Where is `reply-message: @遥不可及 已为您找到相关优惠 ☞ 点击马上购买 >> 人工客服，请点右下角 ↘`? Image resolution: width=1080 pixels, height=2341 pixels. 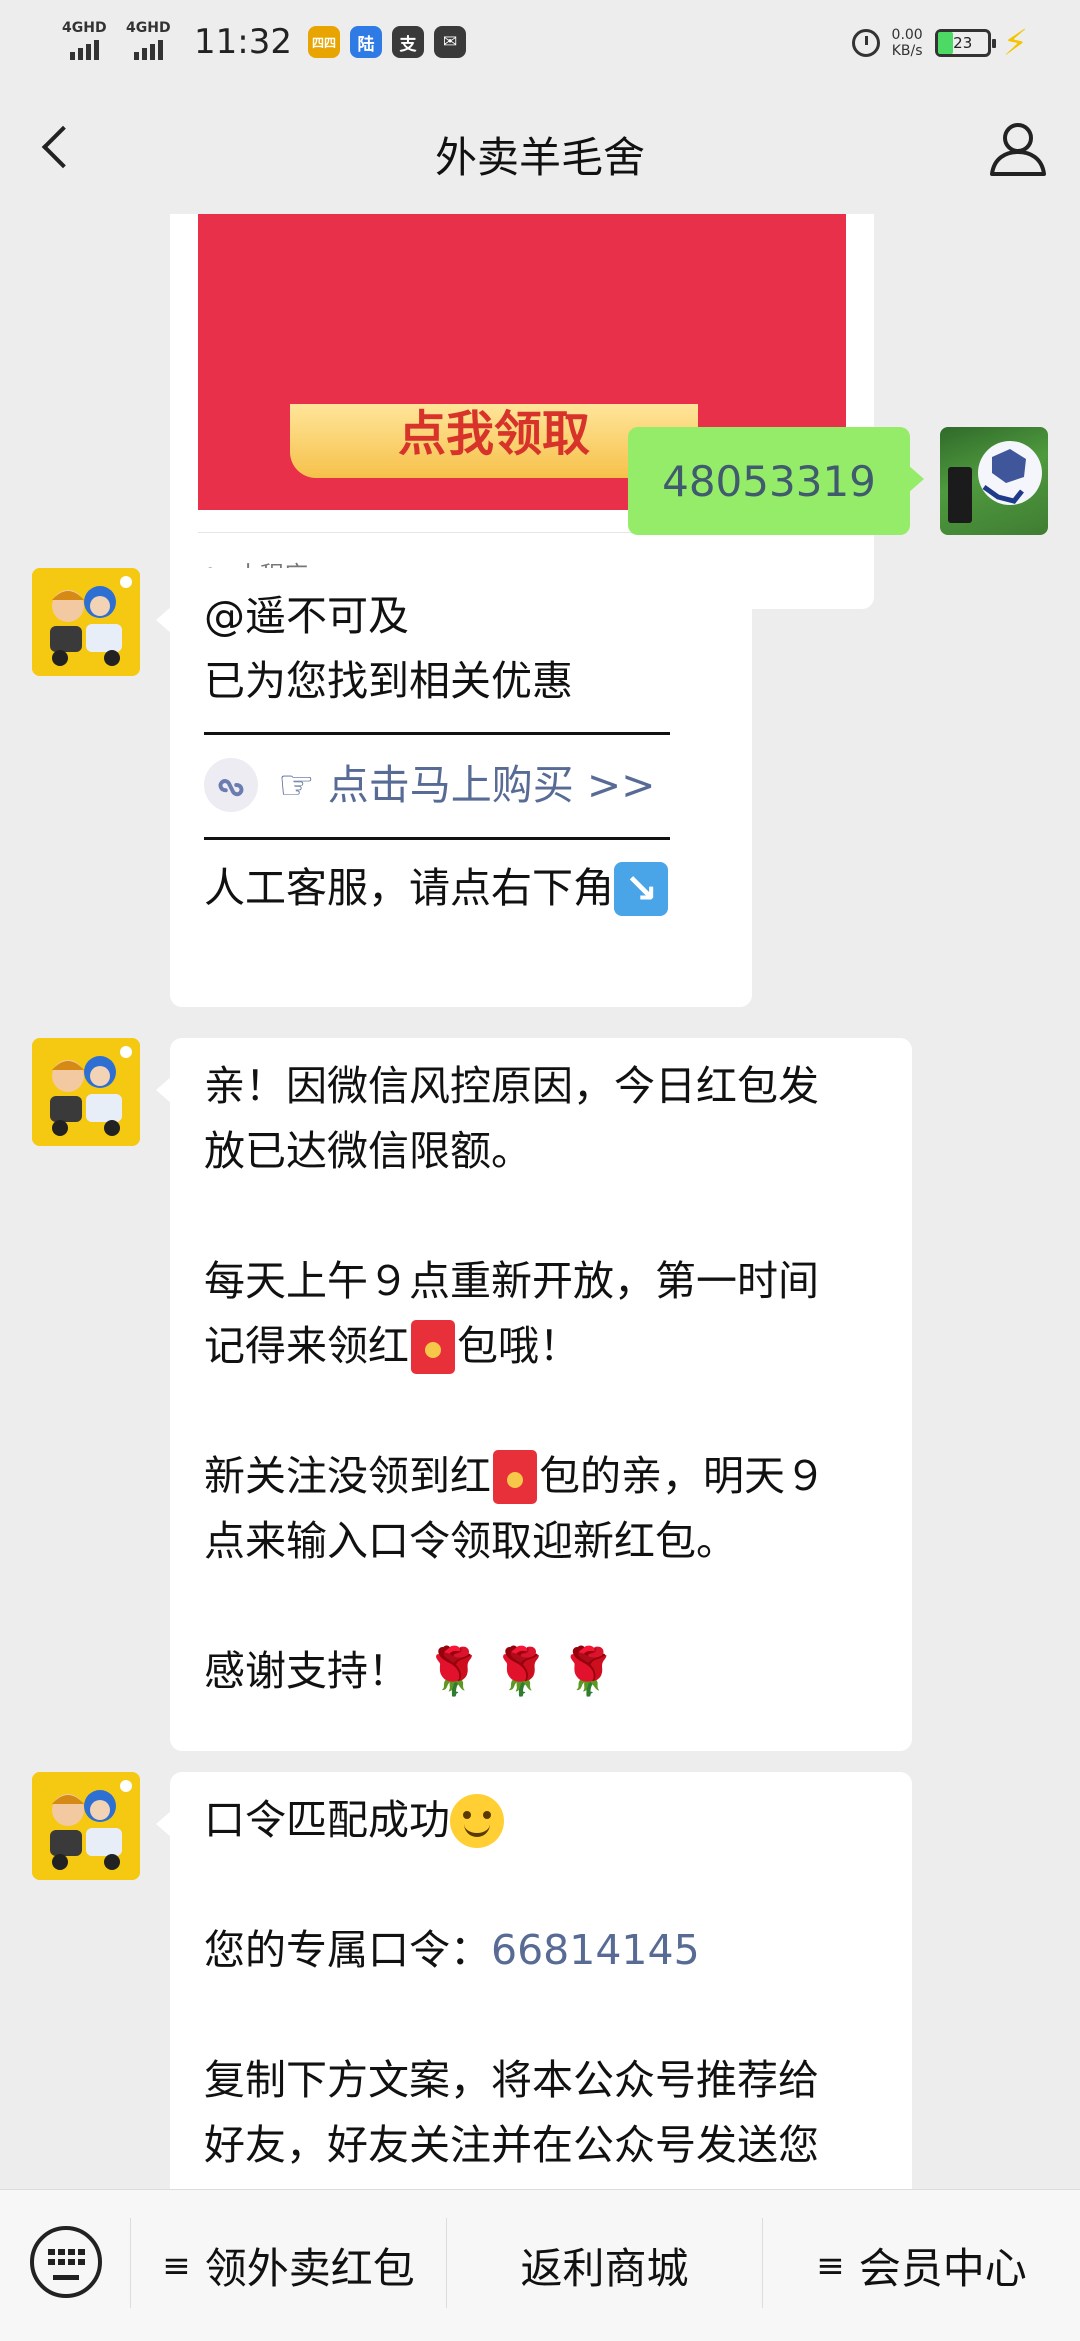
reply-message: @遥不可及 已为您找到相关优惠 ☞ 点击马上购买 >> 人工客服，请点右下角 ↘ is located at coordinates (454, 787).